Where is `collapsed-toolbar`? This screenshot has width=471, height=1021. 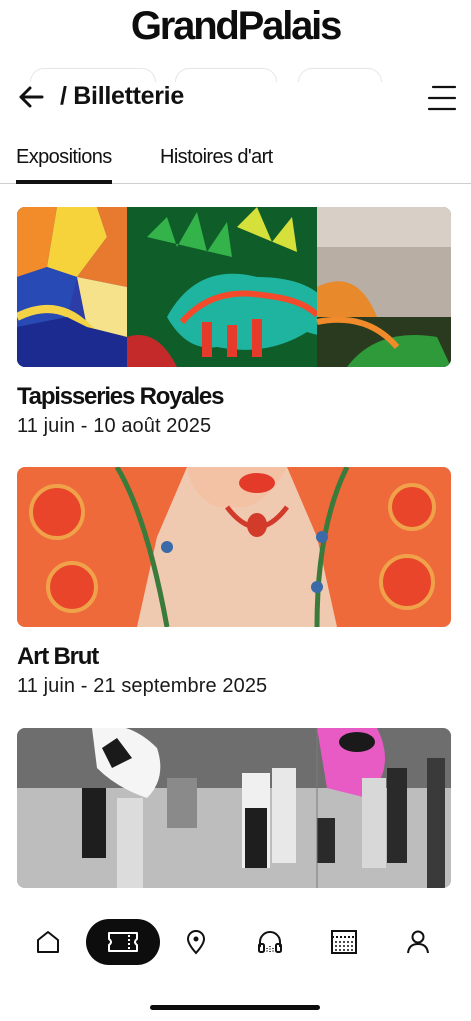 collapsed-toolbar is located at coordinates (235, 75).